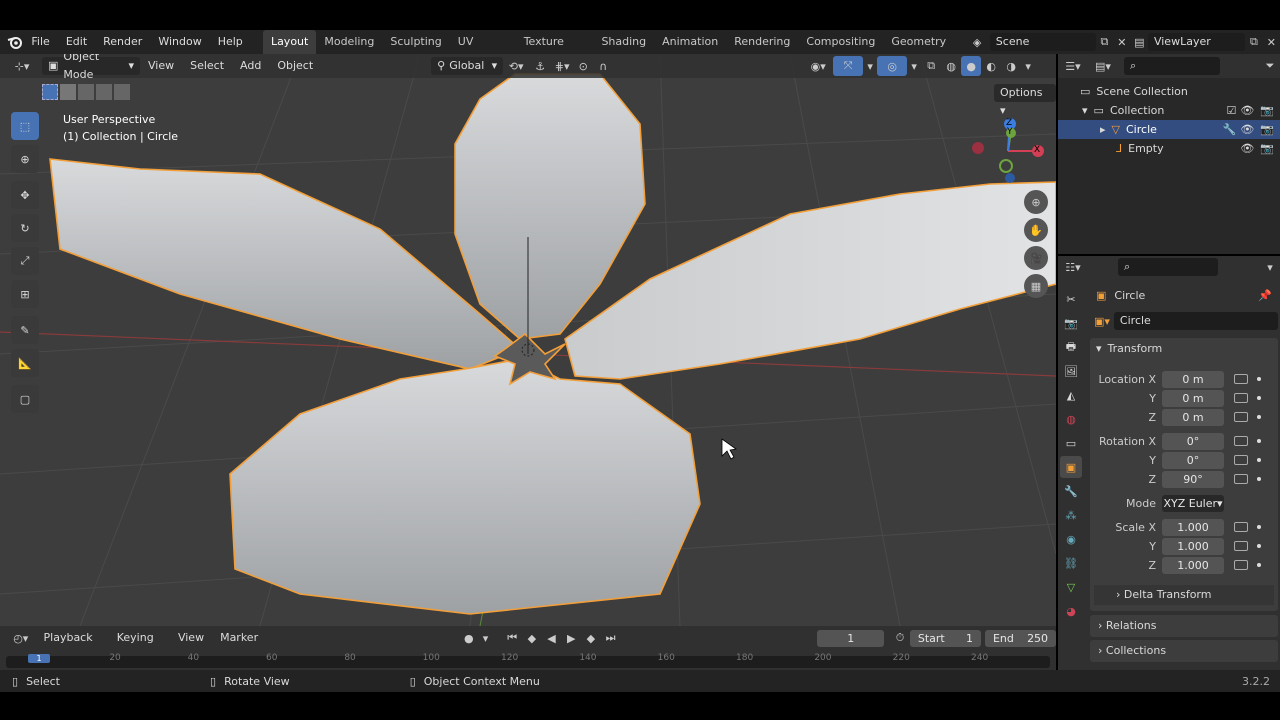 Image resolution: width=1280 pixels, height=720 pixels. What do you see at coordinates (1169, 110) in the screenshot?
I see `outliner-collection: ▾ ▭ Collection ☑ 👁 📷` at bounding box center [1169, 110].